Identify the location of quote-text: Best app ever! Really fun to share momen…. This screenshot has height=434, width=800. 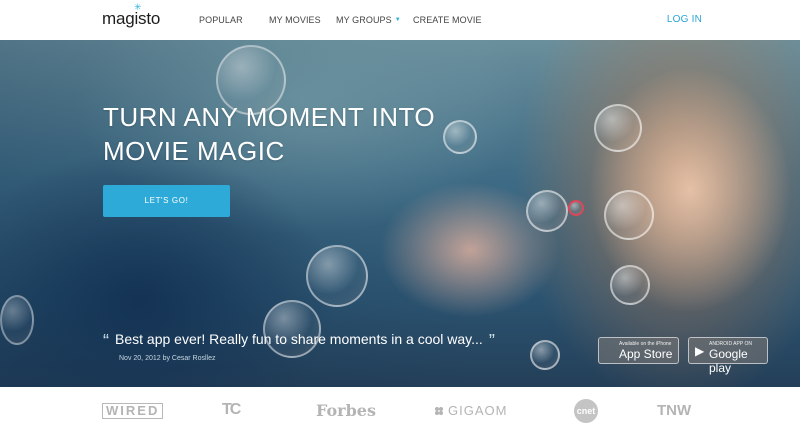
(299, 339).